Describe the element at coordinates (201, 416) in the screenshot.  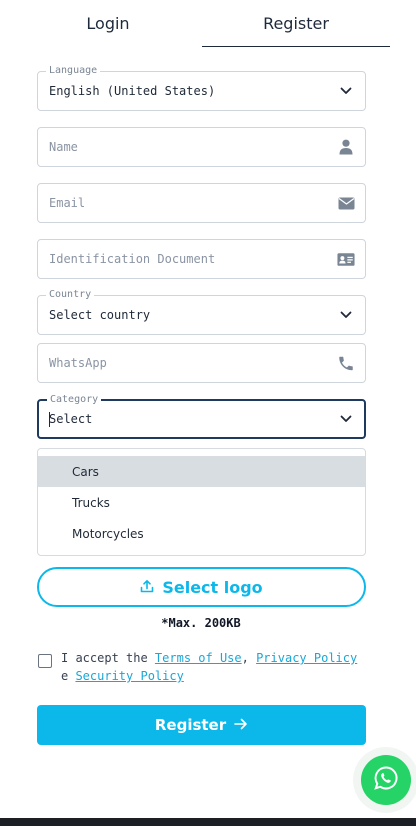
I see `category-select: Category Select` at that location.